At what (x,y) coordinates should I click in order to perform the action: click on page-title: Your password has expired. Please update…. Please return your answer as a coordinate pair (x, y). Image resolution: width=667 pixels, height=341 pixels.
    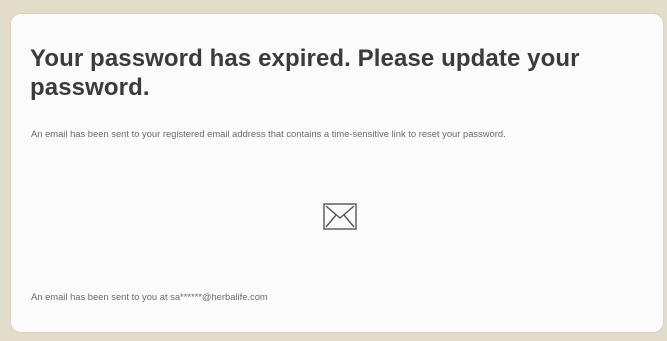
    Looking at the image, I should click on (305, 73).